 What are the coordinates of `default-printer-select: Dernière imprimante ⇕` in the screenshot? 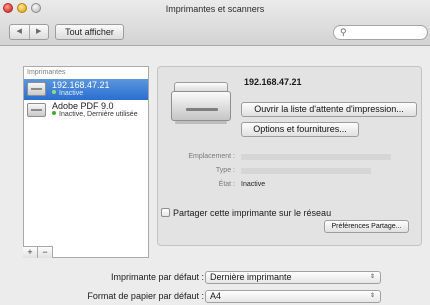 It's located at (293, 277).